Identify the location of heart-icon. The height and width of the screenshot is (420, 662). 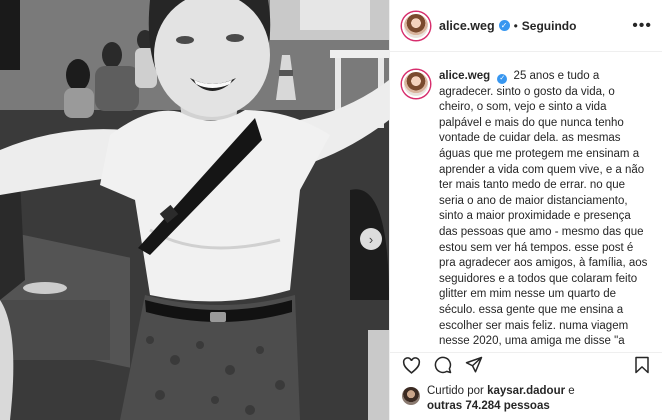
(411, 365).